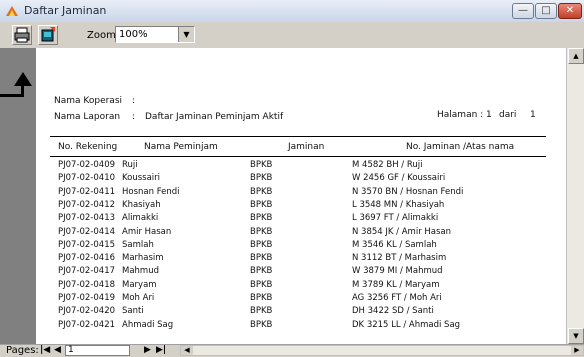 This screenshot has height=357, width=584. What do you see at coordinates (133, 311) in the screenshot?
I see `cell-nama: Santi` at bounding box center [133, 311].